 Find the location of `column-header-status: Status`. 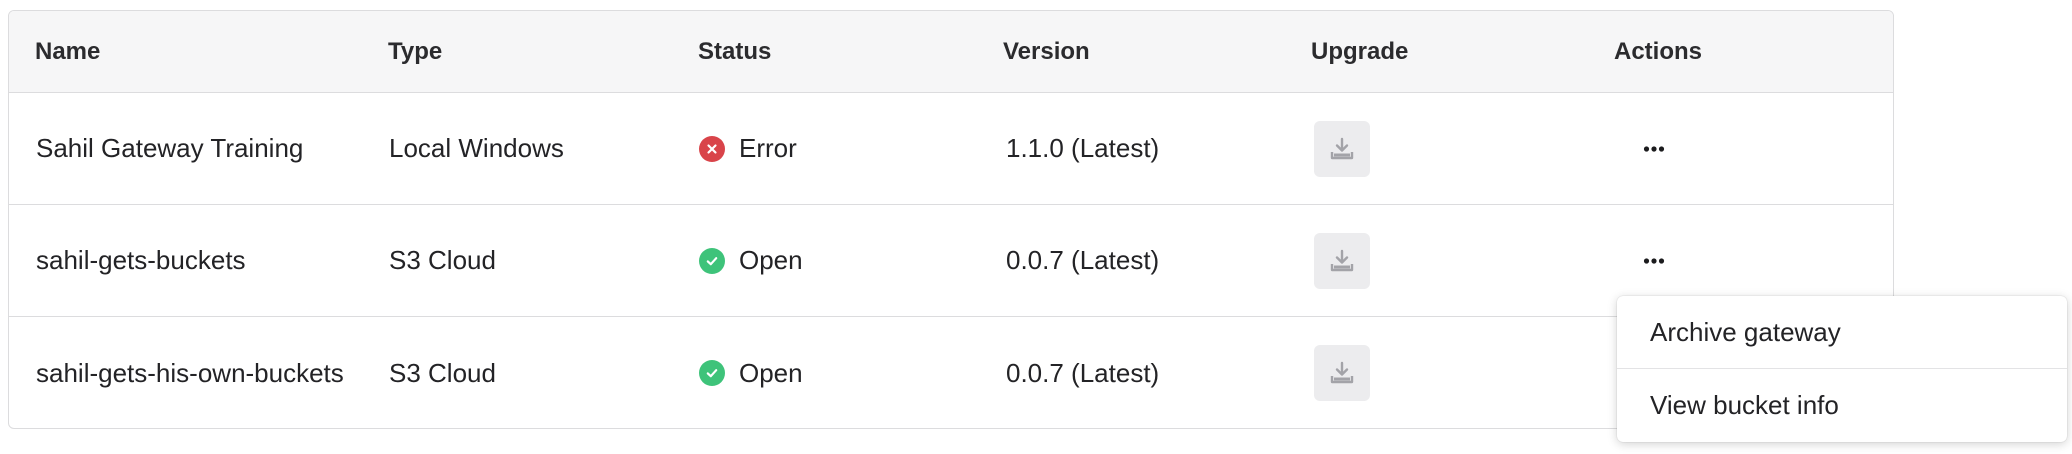

column-header-status: Status is located at coordinates (734, 51).